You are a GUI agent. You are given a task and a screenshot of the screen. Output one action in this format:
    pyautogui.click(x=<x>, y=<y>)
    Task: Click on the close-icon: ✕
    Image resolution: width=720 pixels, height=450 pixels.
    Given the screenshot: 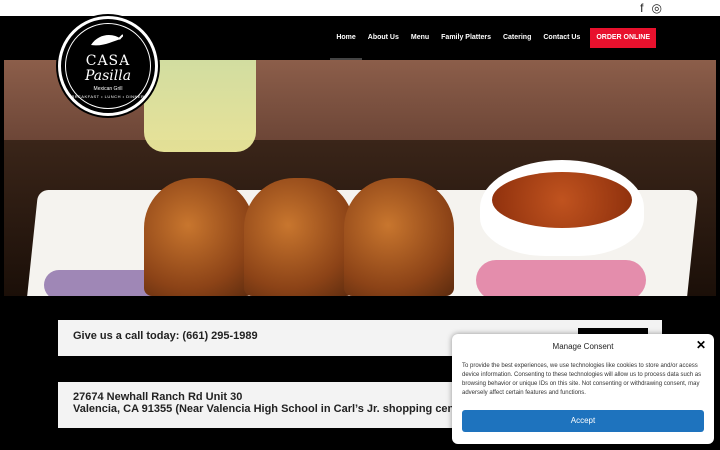 What is the action you would take?
    pyautogui.click(x=701, y=345)
    